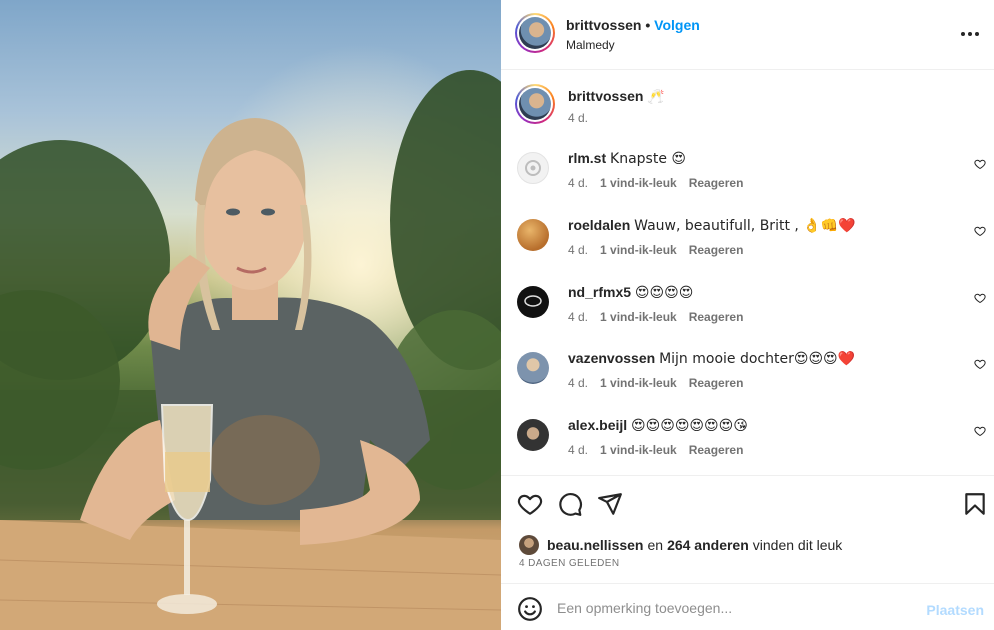 The width and height of the screenshot is (994, 630). I want to click on comment-text-line: roeldalen Wauw, beautifull, Britt , 👌👊❤️, so click(712, 225).